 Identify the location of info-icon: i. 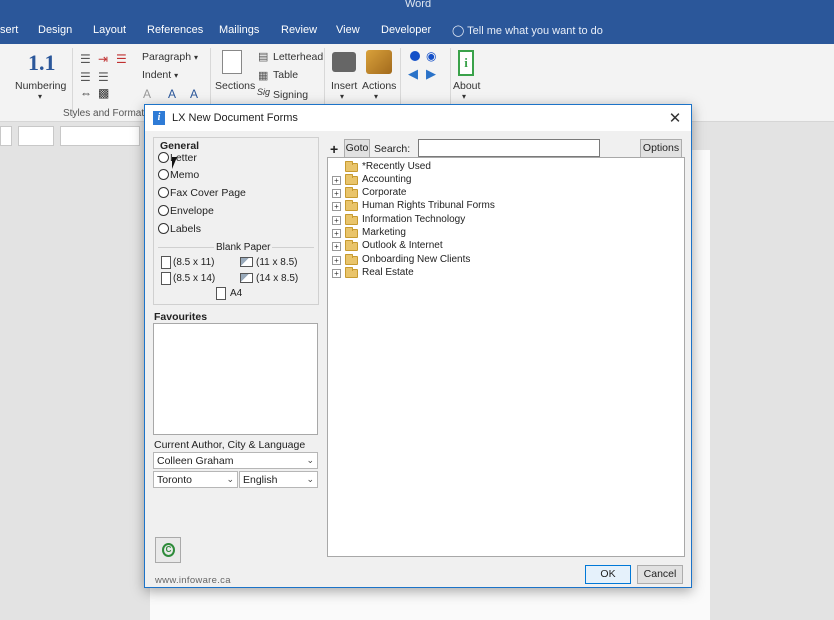
(466, 63).